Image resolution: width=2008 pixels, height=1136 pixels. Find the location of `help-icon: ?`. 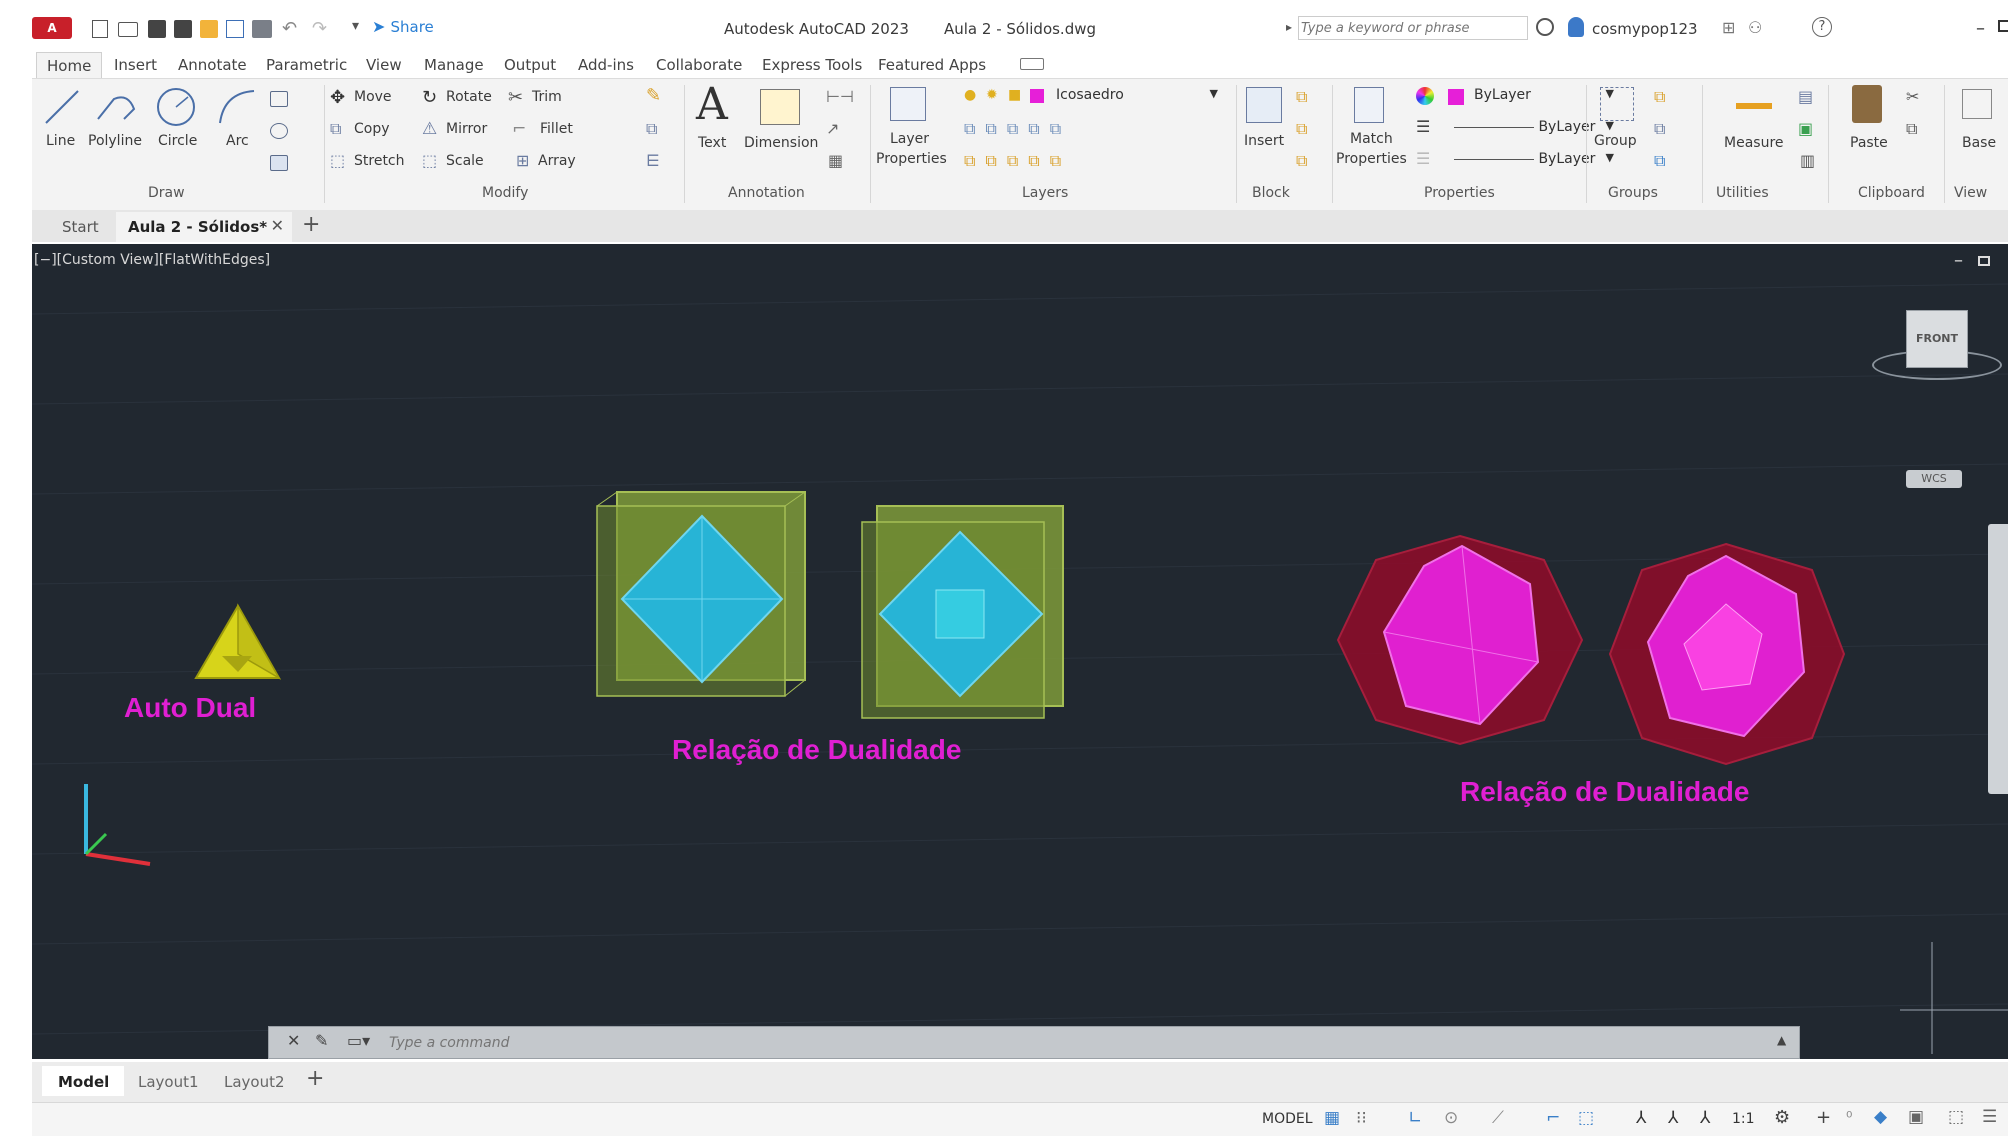

help-icon: ? is located at coordinates (1822, 27).